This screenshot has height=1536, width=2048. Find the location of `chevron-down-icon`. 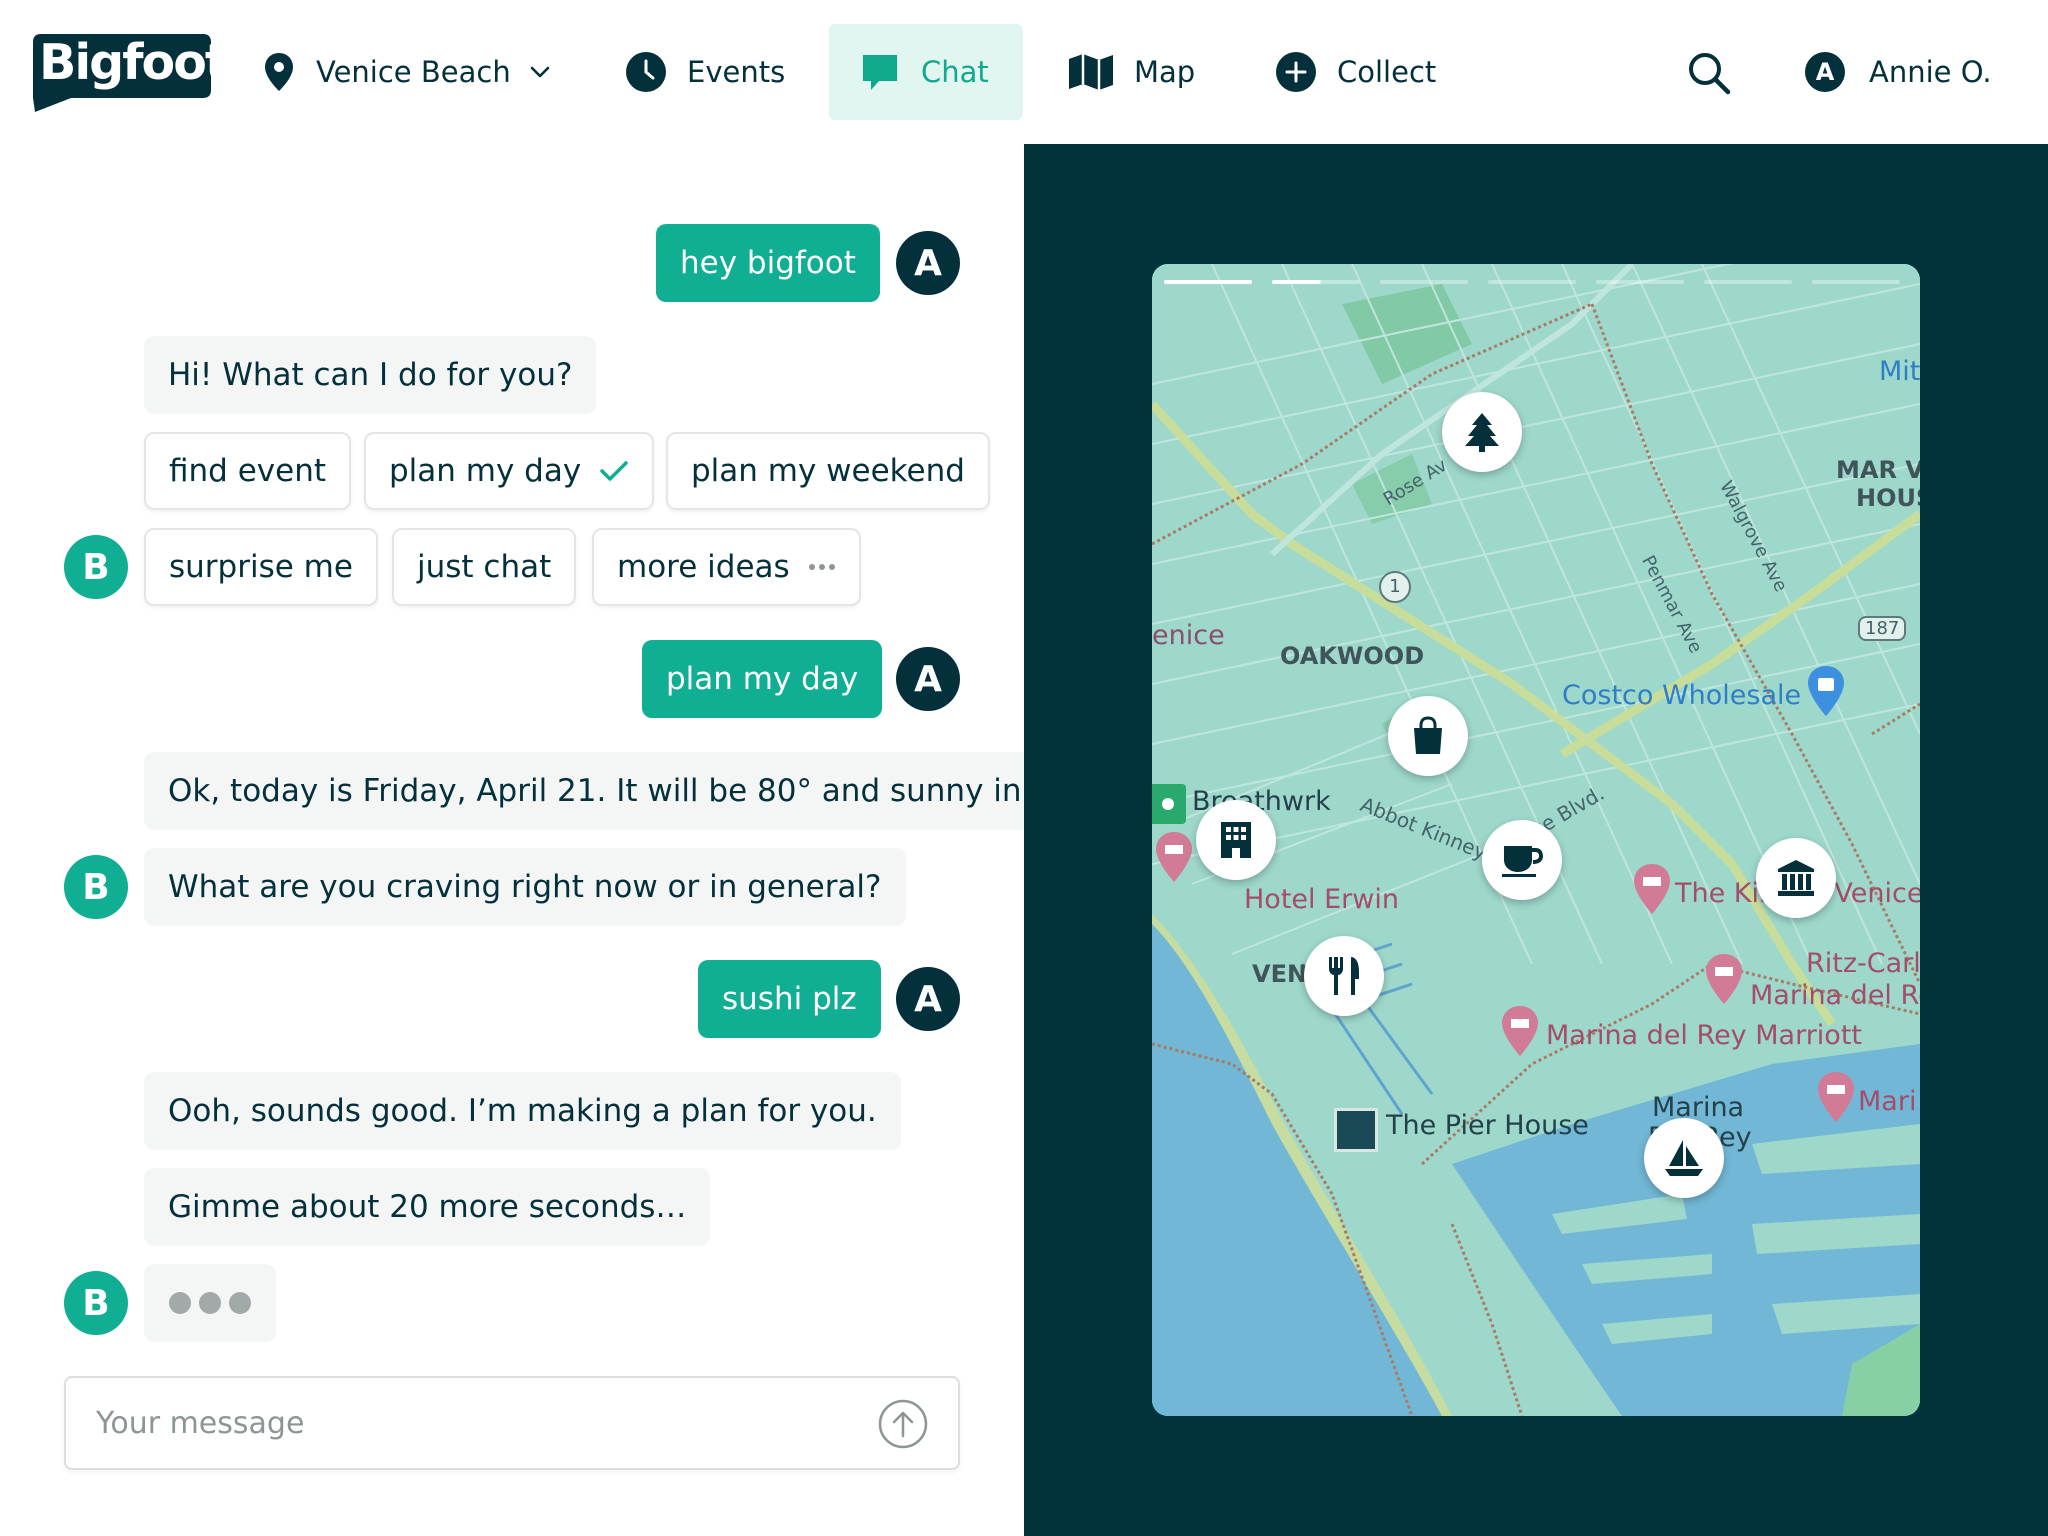

chevron-down-icon is located at coordinates (540, 72).